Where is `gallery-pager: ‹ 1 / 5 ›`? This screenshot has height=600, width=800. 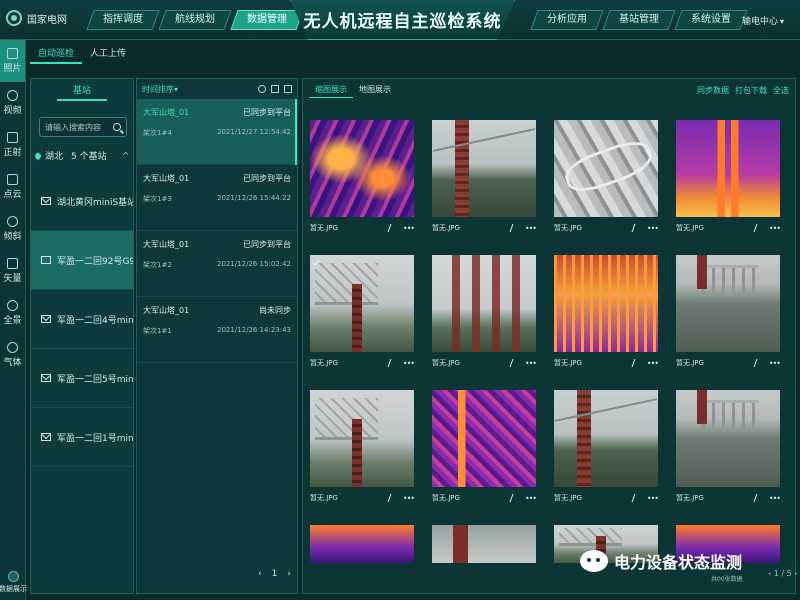 gallery-pager: ‹ 1 / 5 › is located at coordinates (782, 573).